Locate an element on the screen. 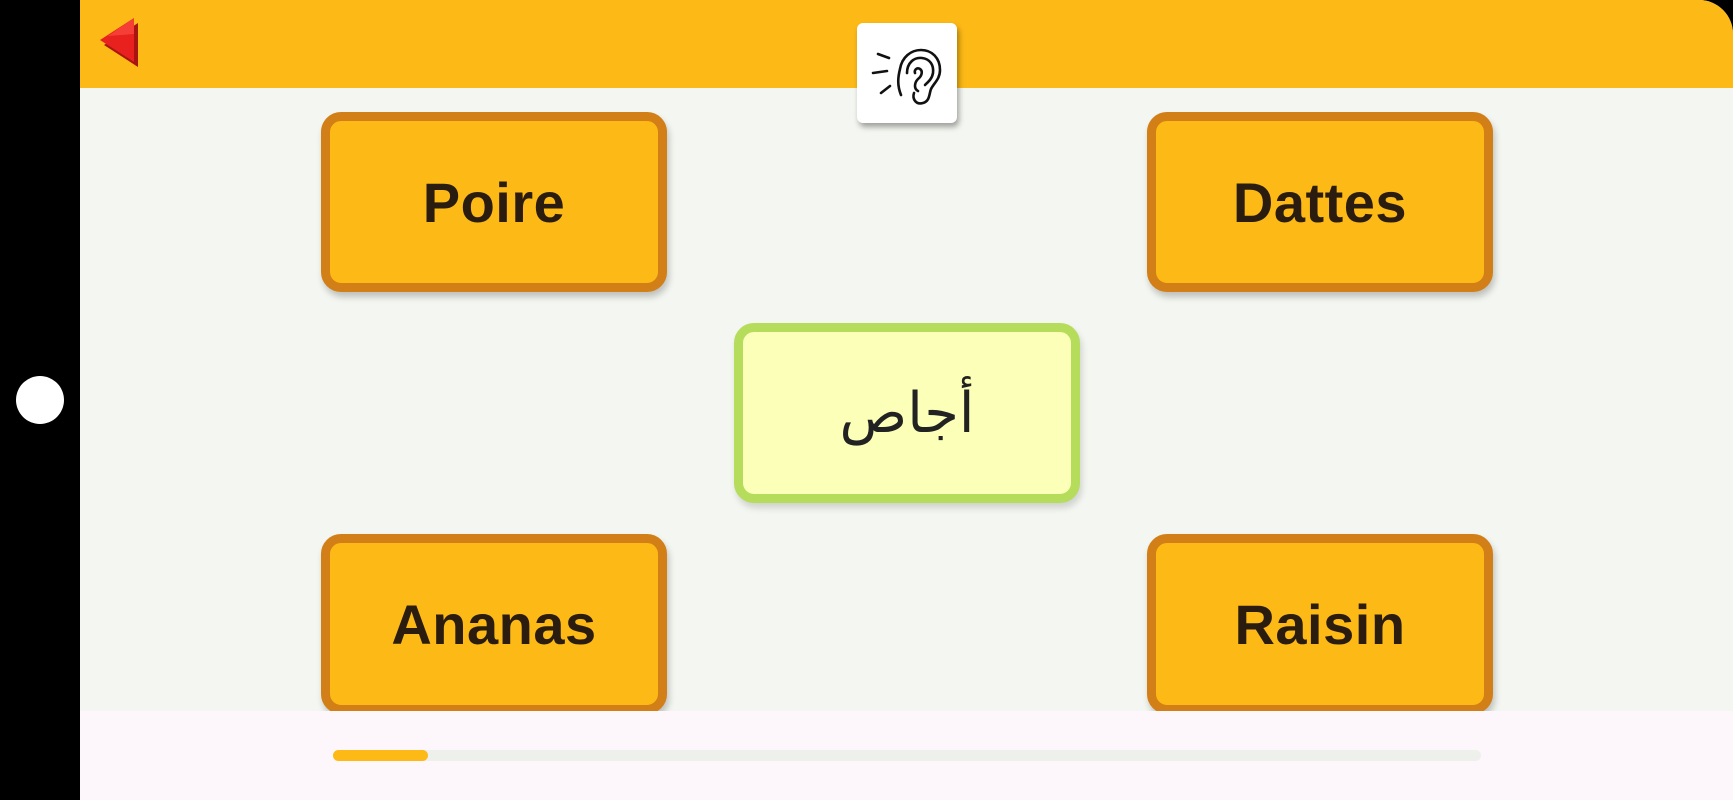 The height and width of the screenshot is (800, 1733). device-bezel is located at coordinates (40, 400).